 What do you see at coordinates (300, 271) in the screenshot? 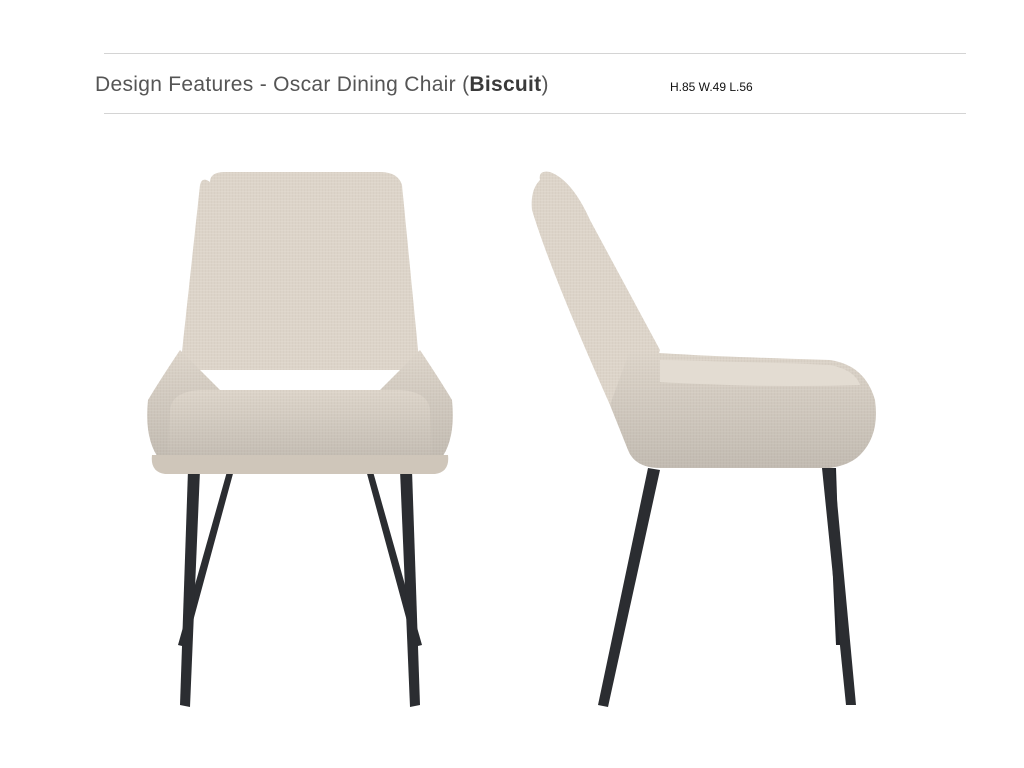
I see `backrest` at bounding box center [300, 271].